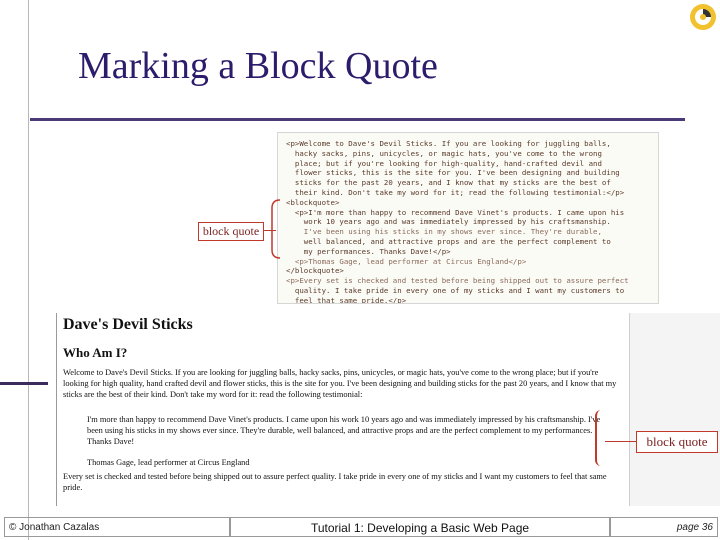 The image size is (720, 540). I want to click on left-border, so click(14, 270).